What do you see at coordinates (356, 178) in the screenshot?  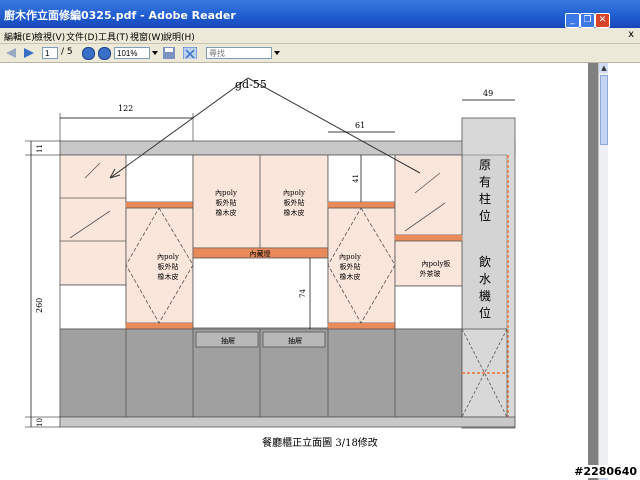 I see `dim-inner-41: 41` at bounding box center [356, 178].